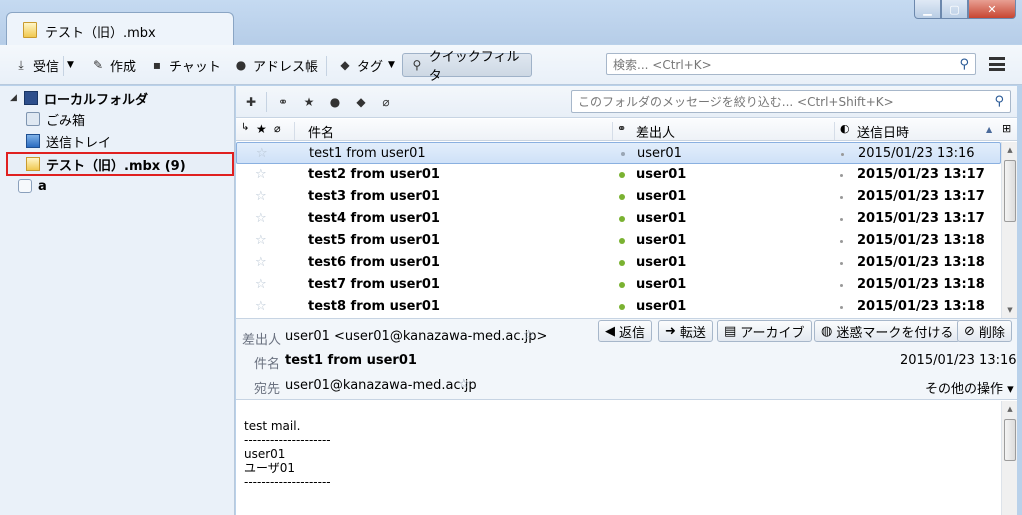  I want to click on star-column-icon: ★, so click(261, 129).